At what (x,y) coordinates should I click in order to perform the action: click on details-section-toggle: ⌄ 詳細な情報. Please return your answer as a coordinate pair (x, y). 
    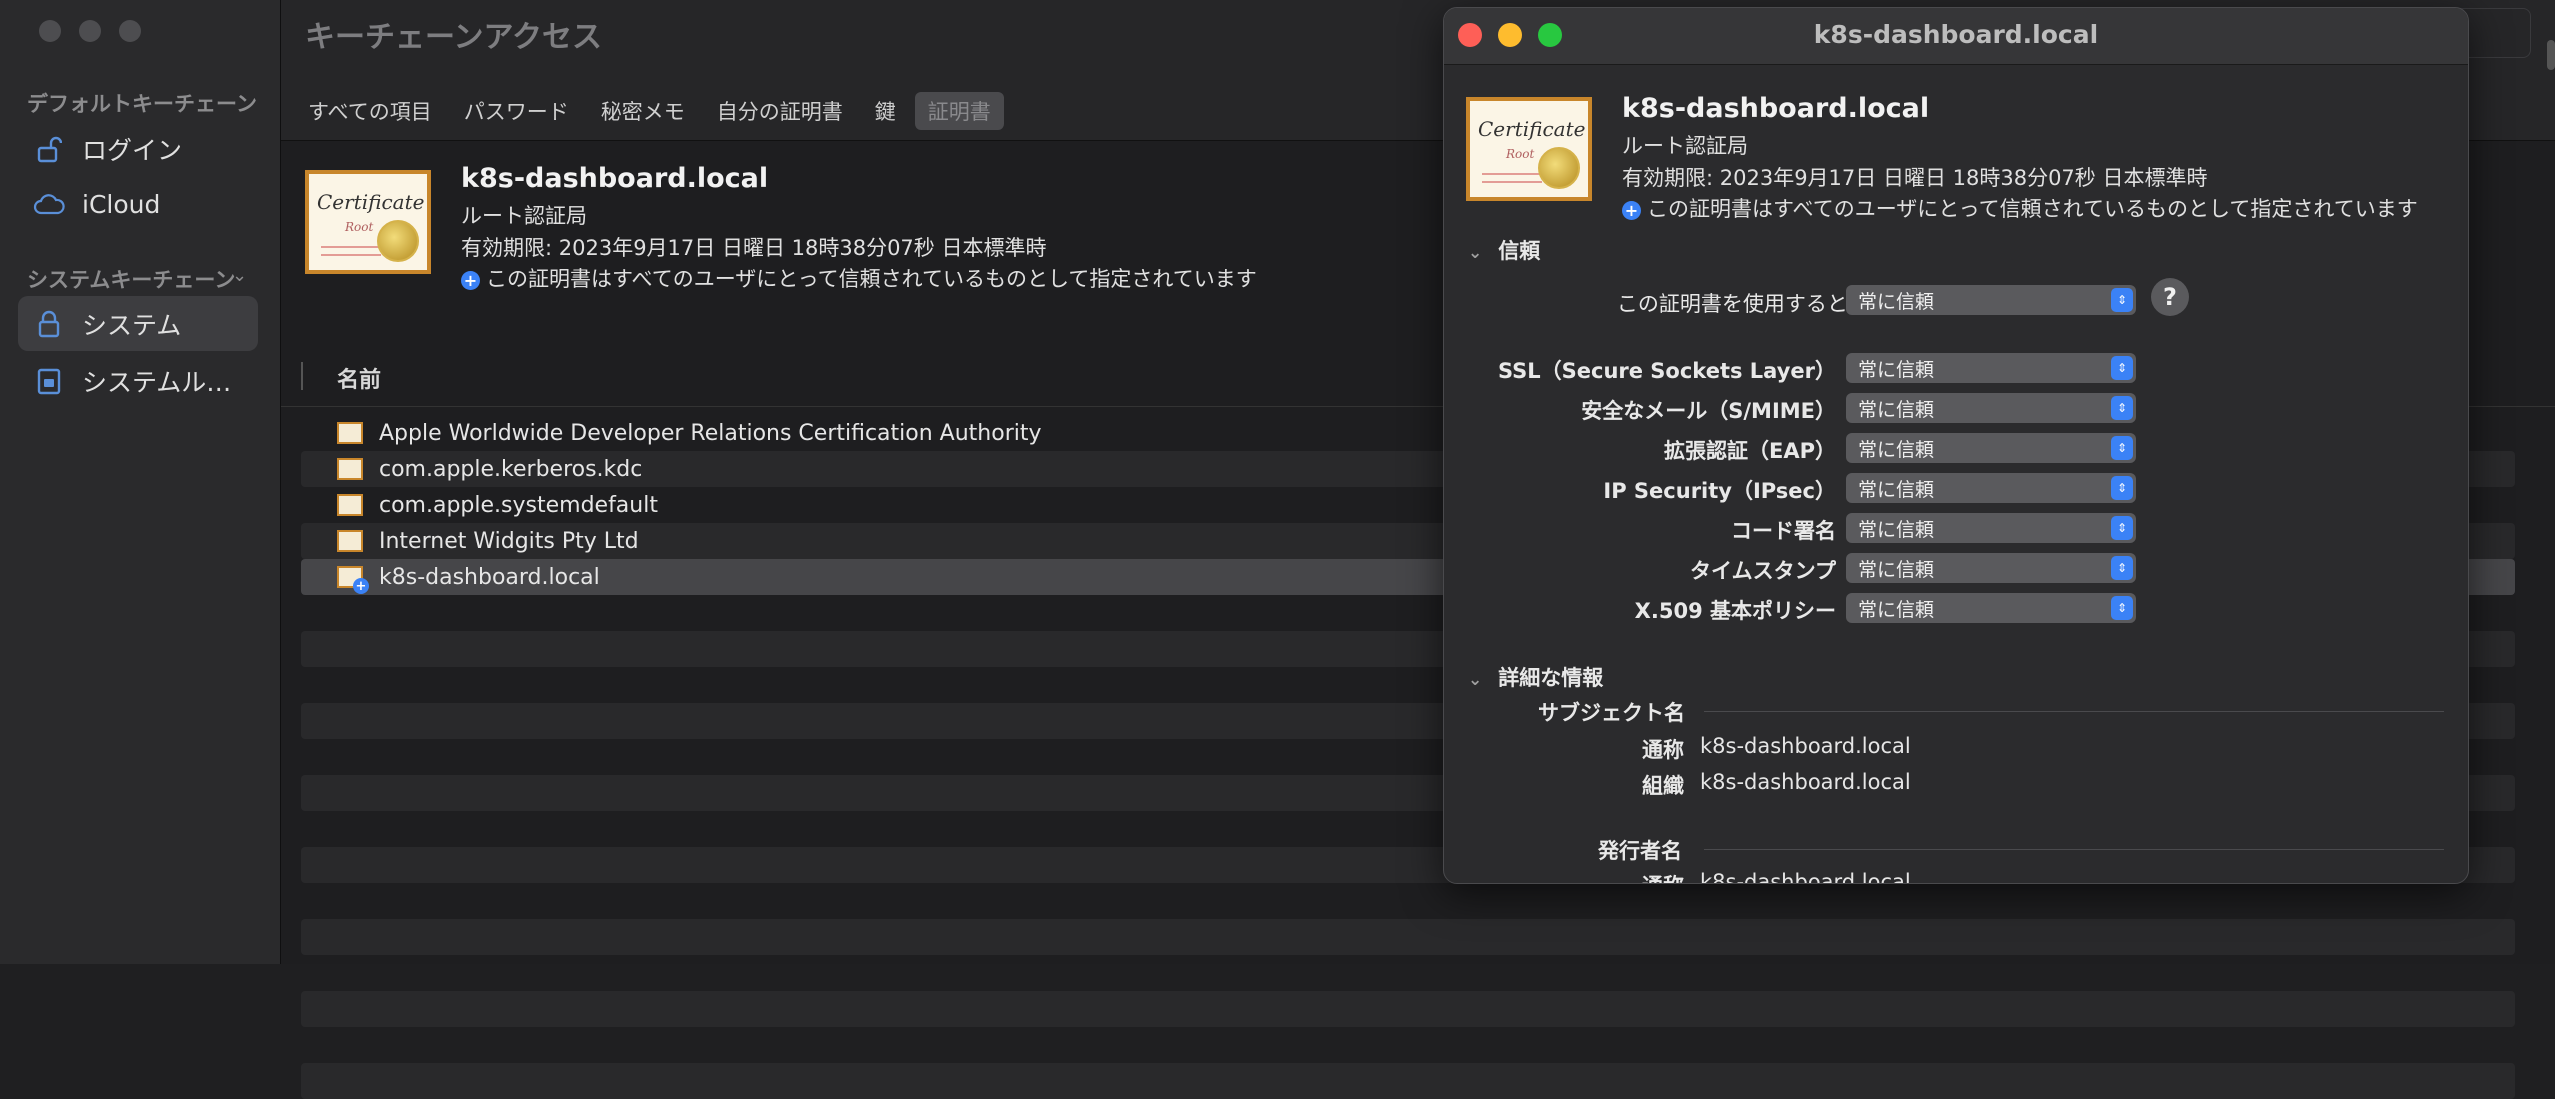
    Looking at the image, I should click on (1535, 677).